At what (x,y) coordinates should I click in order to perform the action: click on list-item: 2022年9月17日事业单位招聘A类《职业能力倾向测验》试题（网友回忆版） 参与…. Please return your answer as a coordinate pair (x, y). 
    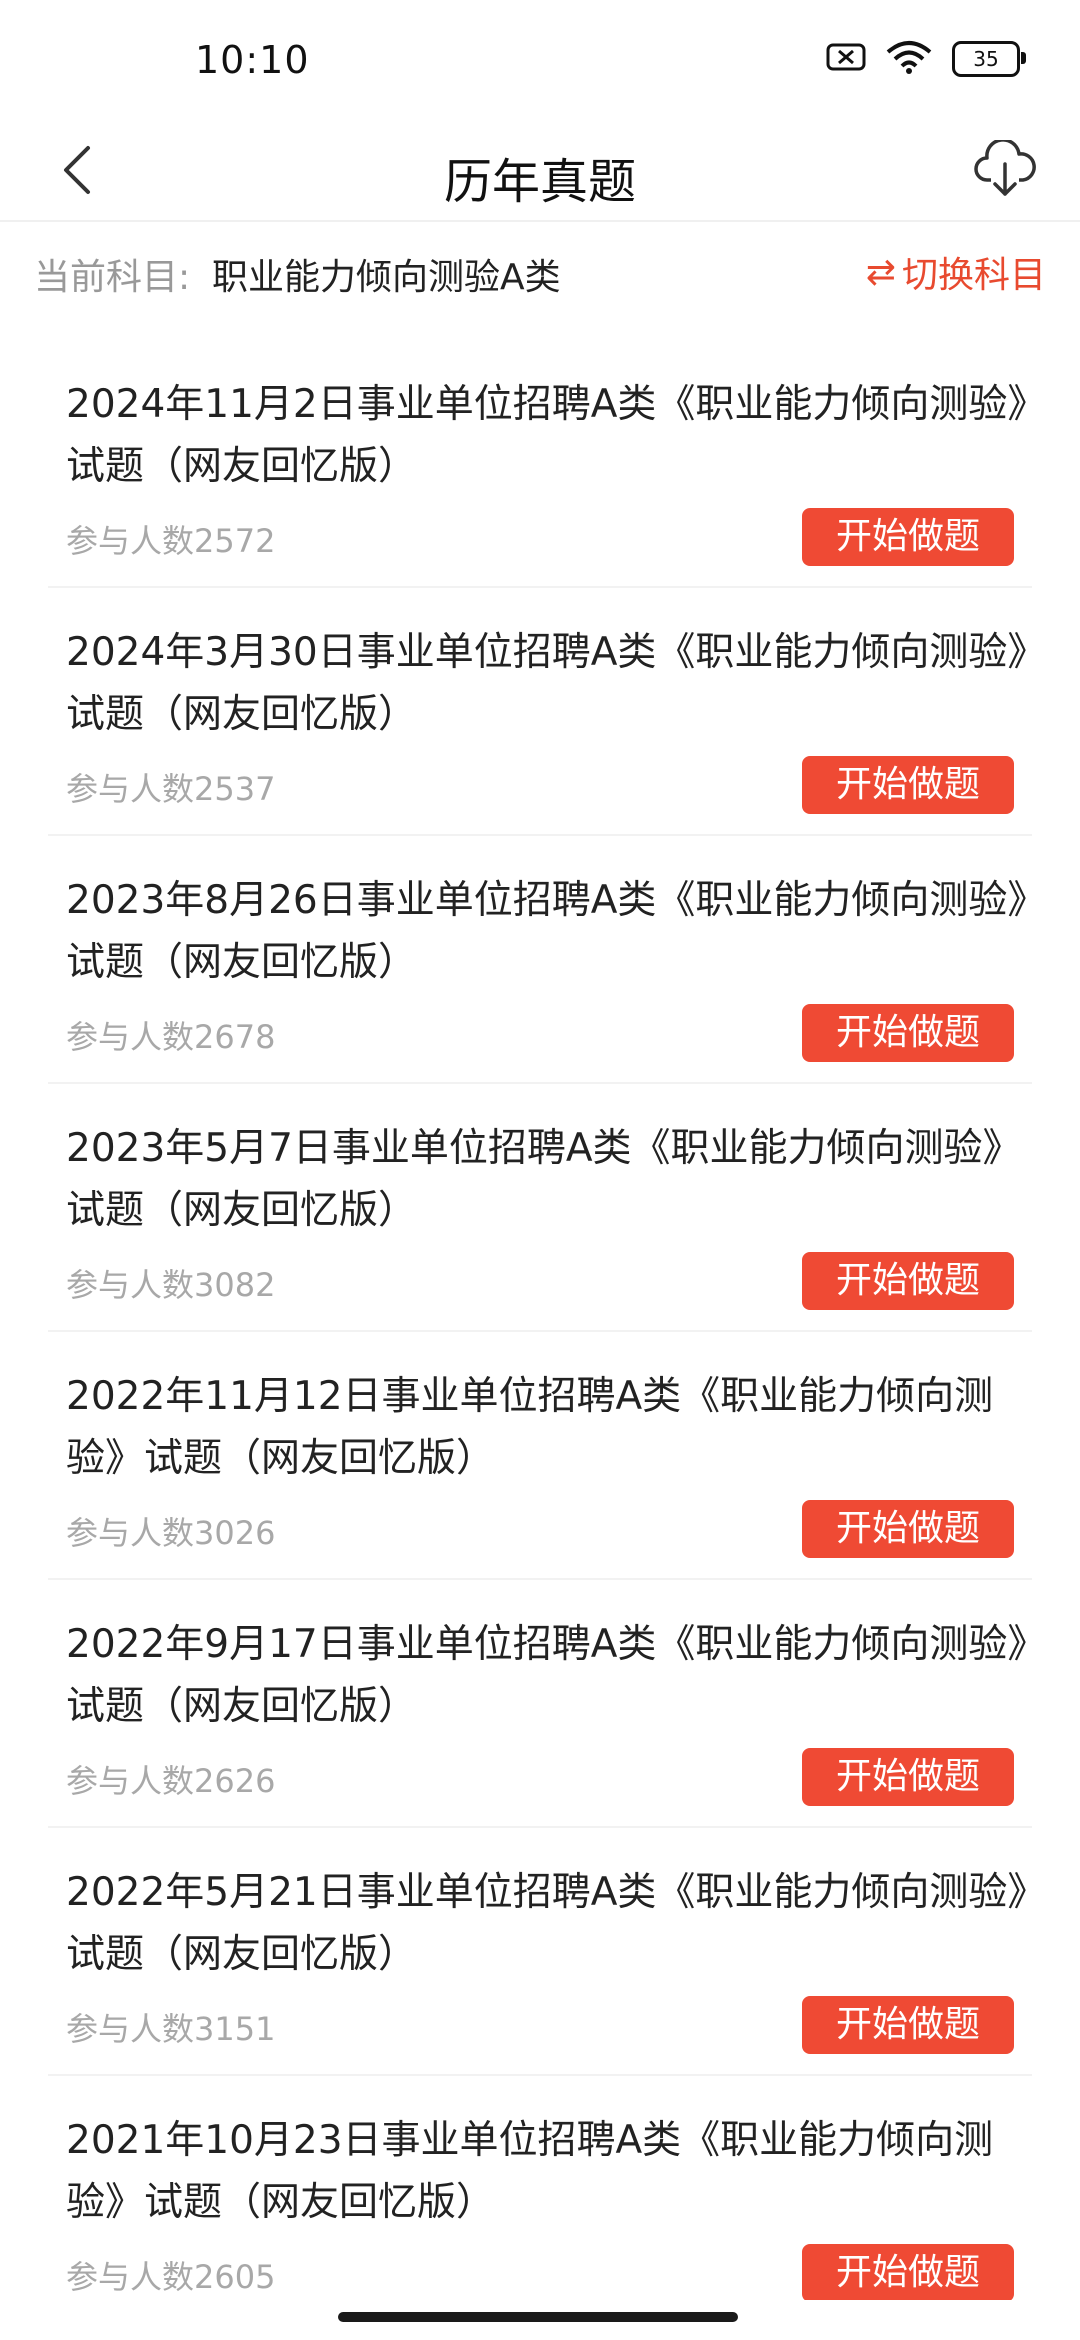
    Looking at the image, I should click on (540, 1704).